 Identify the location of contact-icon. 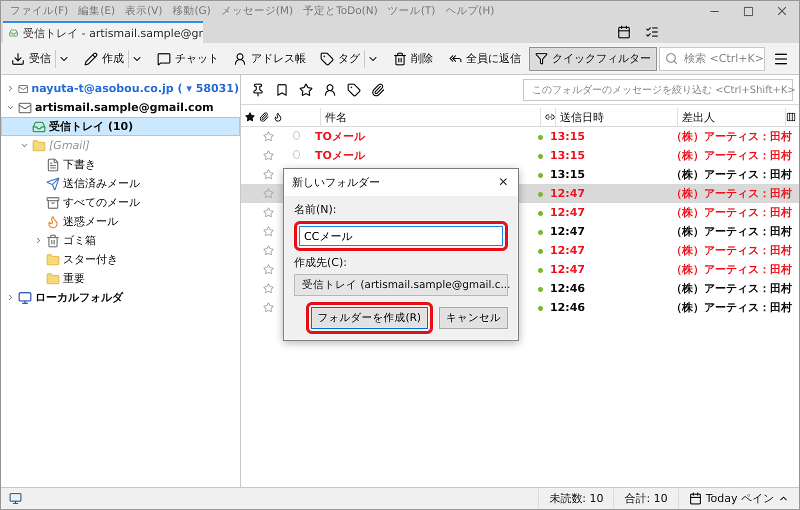
(330, 89).